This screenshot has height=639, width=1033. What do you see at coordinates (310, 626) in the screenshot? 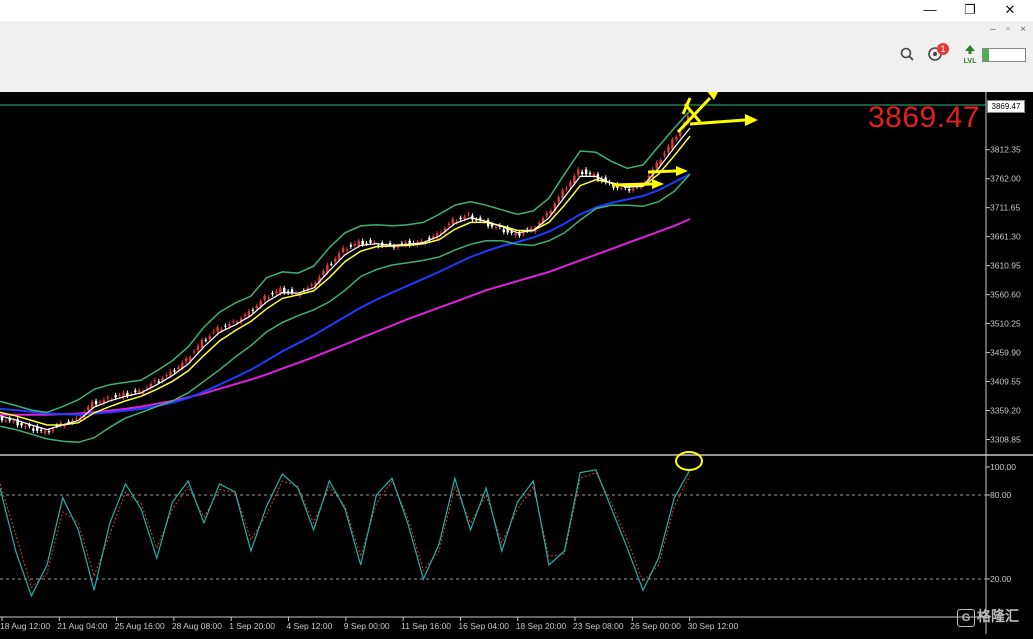
I see `x-tick-label: 4 Sep 12:00` at bounding box center [310, 626].